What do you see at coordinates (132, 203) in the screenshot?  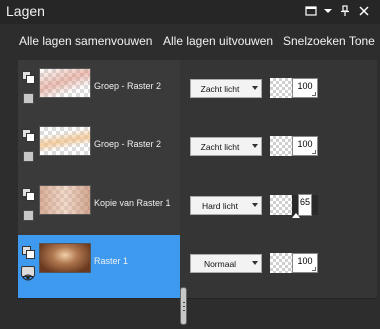 I see `layer-name: Kopie van Raster 1` at bounding box center [132, 203].